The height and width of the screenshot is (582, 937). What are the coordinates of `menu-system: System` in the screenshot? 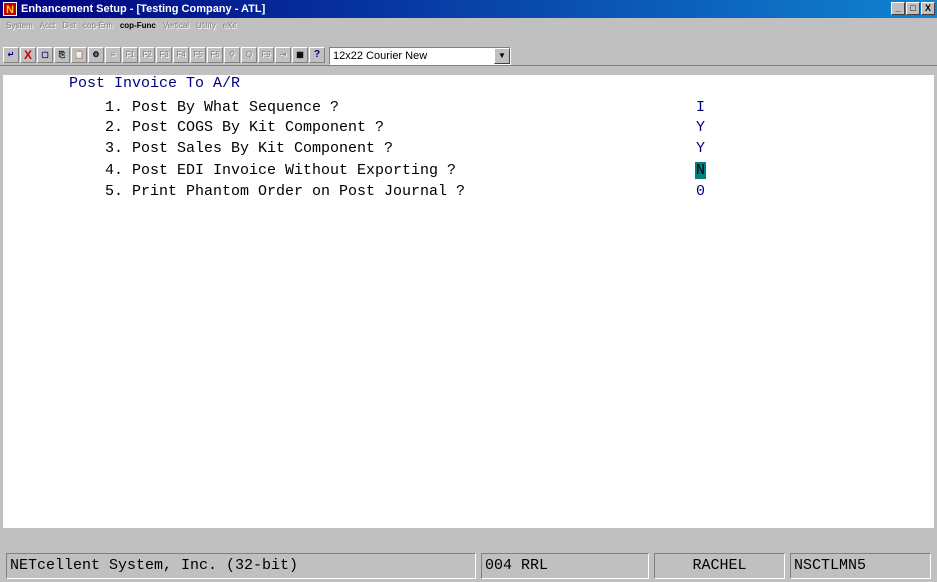 It's located at (19, 25).